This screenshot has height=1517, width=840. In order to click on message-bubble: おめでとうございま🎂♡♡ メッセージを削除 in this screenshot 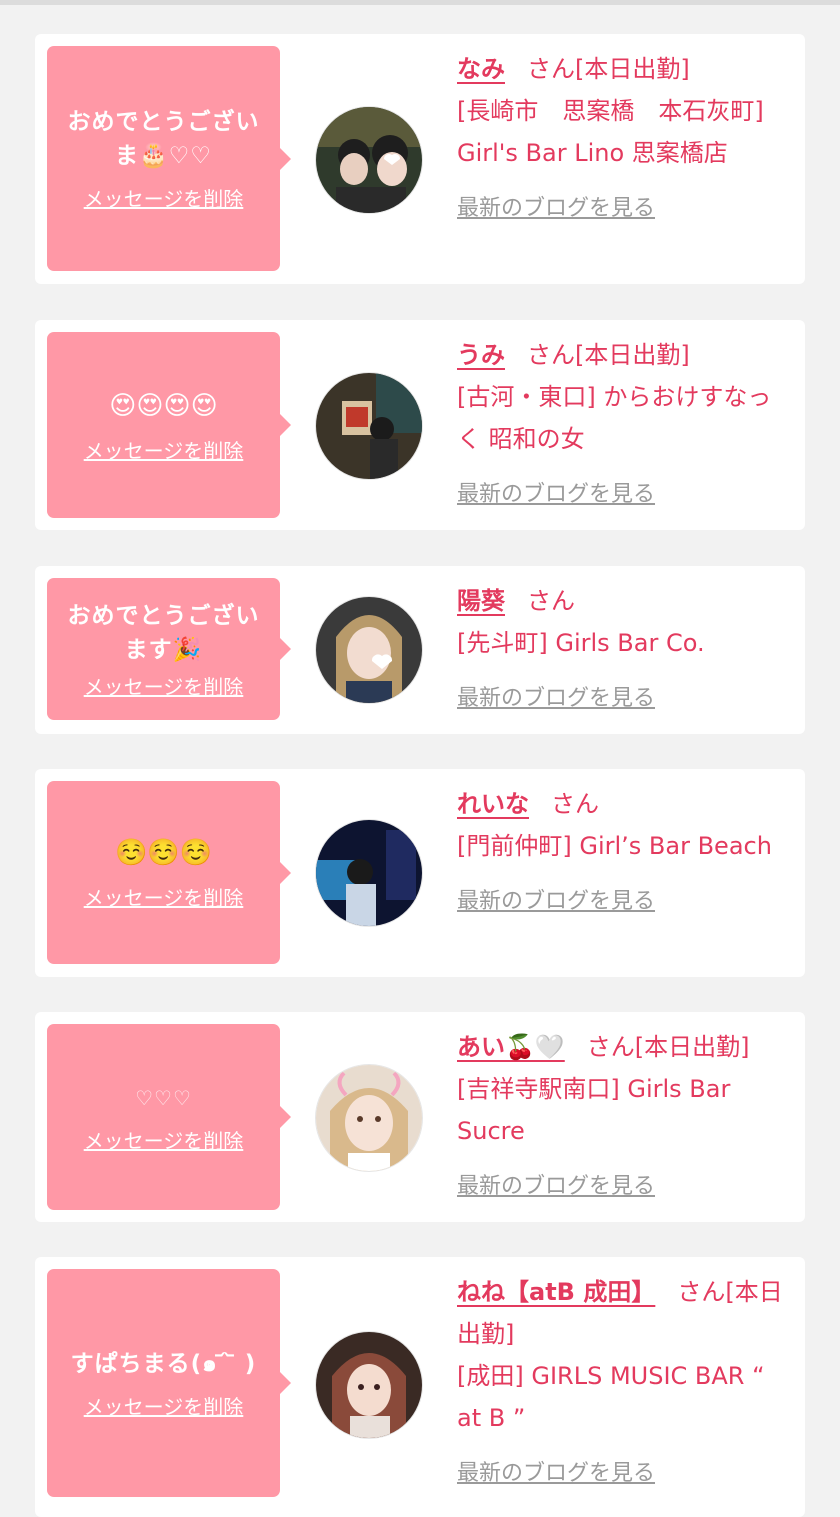, I will do `click(169, 158)`.